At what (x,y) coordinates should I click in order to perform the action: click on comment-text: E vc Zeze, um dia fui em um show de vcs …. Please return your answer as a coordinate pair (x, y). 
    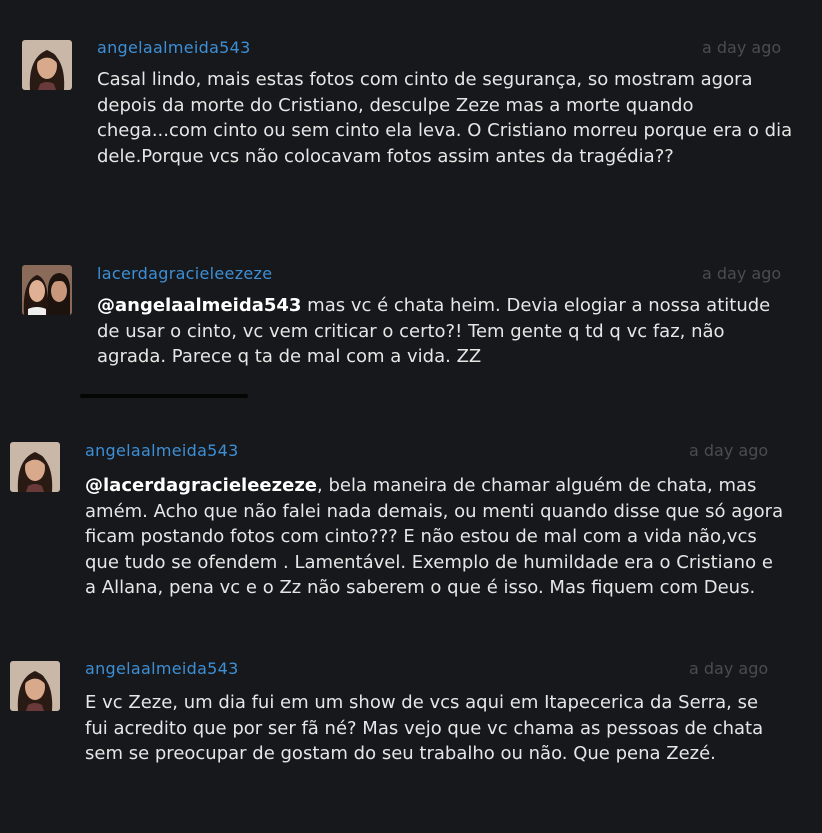
    Looking at the image, I should click on (424, 728).